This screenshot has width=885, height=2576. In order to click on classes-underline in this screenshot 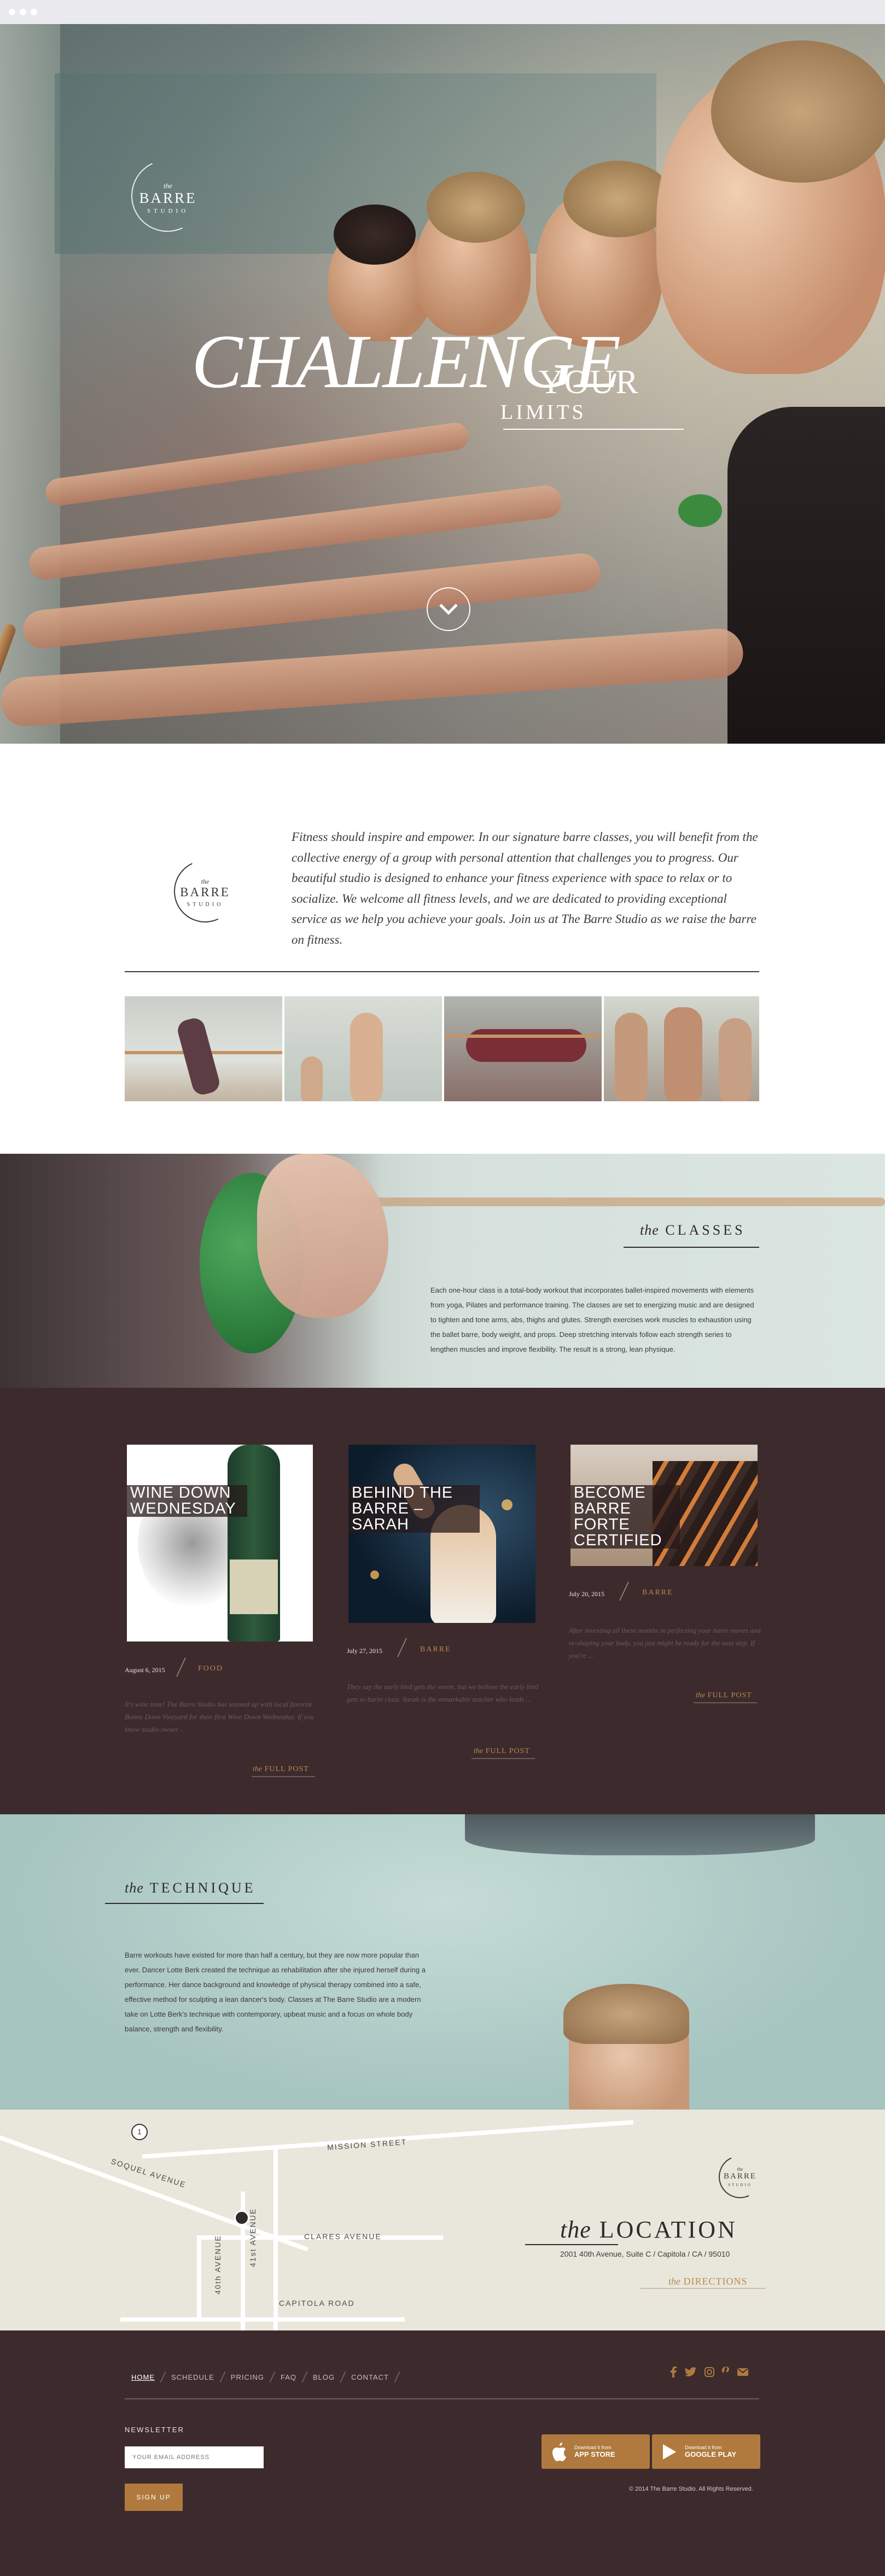, I will do `click(691, 1247)`.